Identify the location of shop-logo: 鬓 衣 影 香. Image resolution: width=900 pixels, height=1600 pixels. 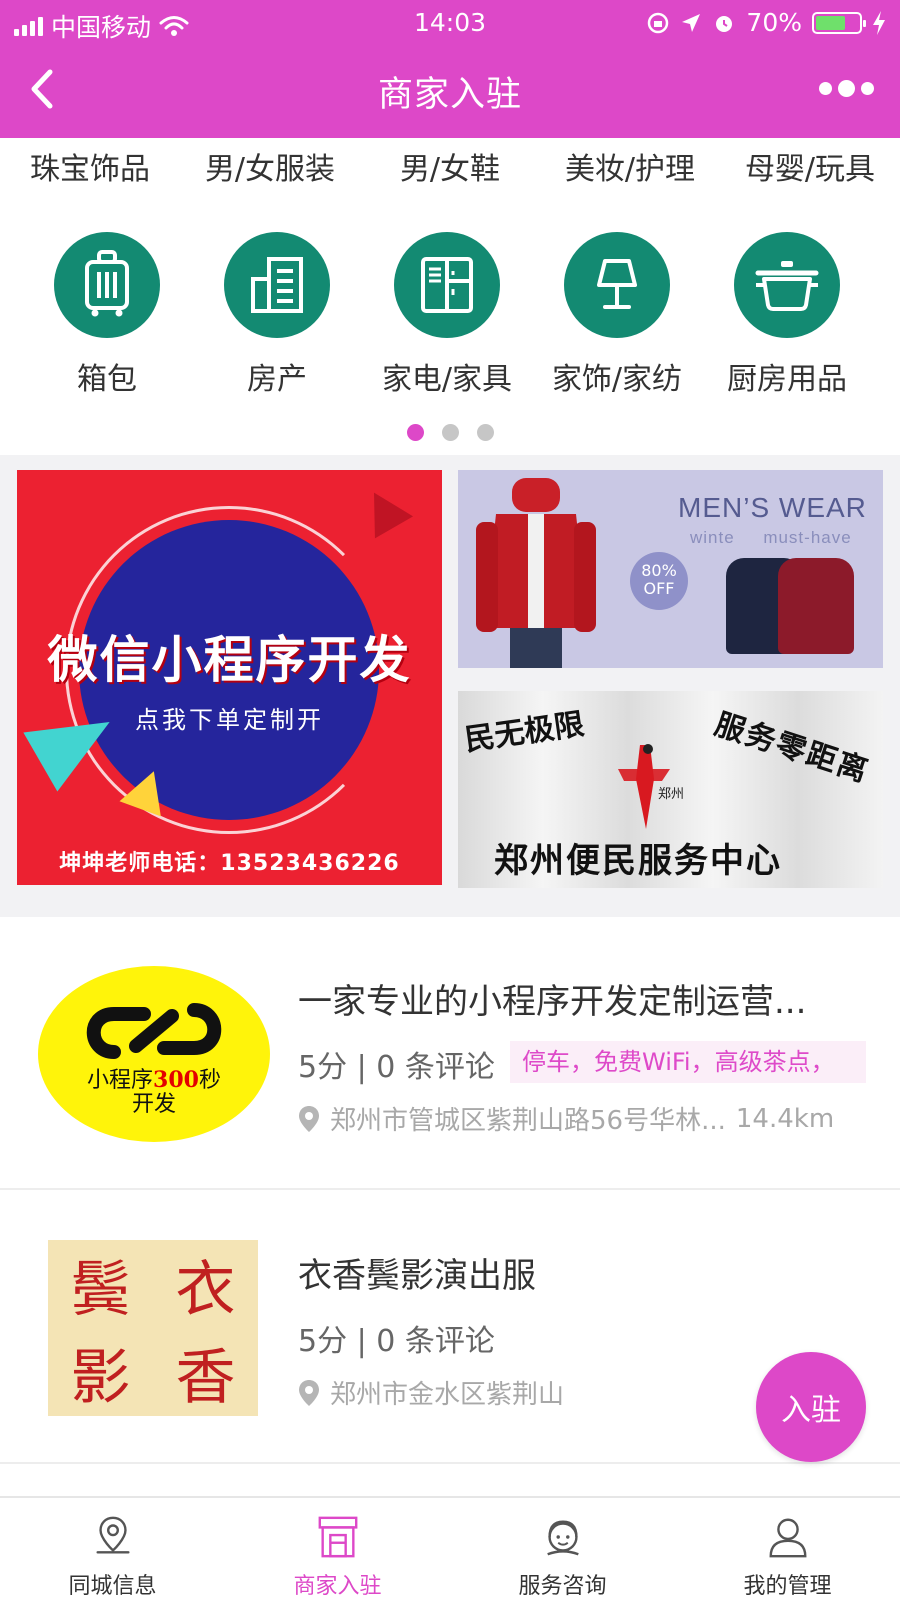
(150, 1328).